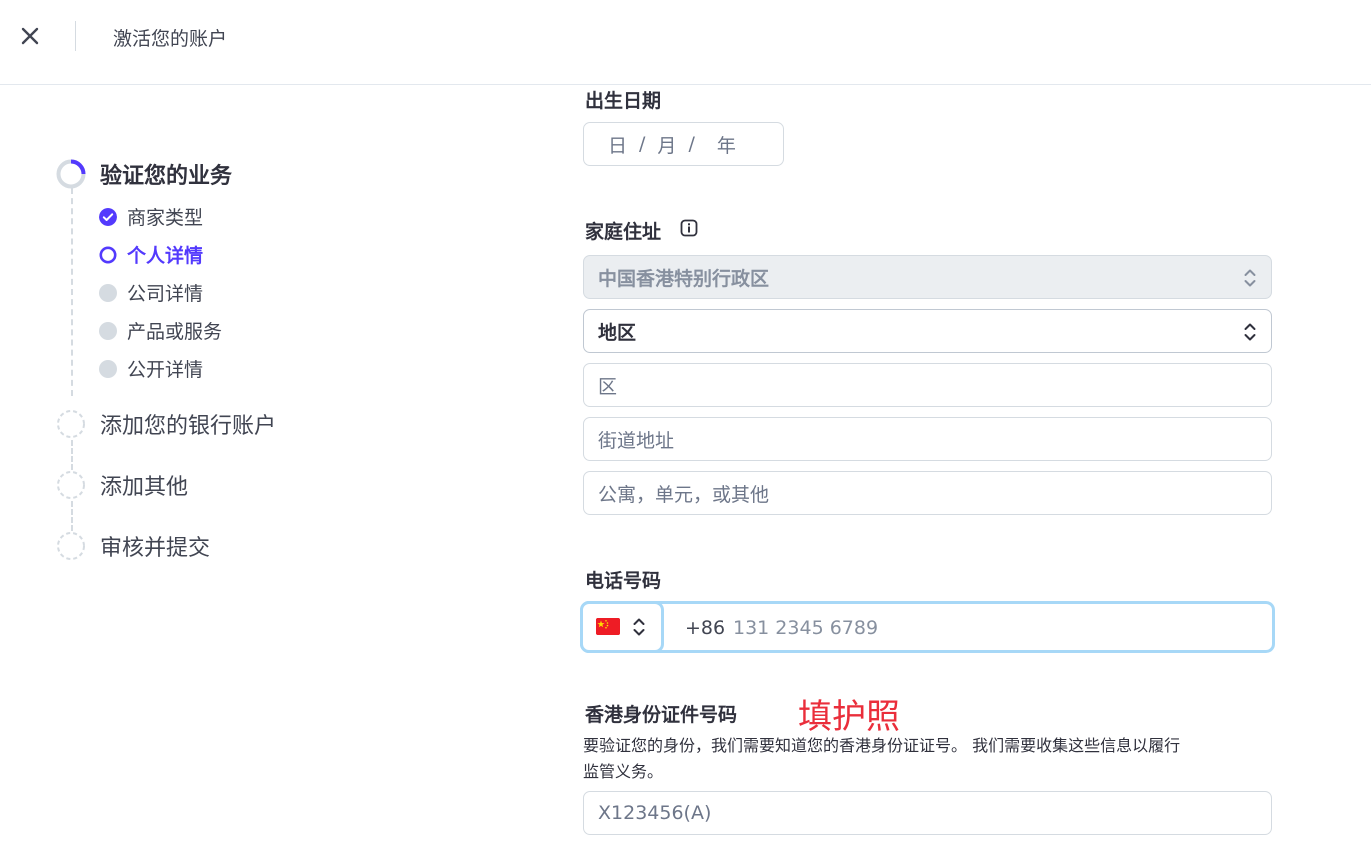 The width and height of the screenshot is (1371, 852). I want to click on substep-label: 个人详情, so click(165, 256).